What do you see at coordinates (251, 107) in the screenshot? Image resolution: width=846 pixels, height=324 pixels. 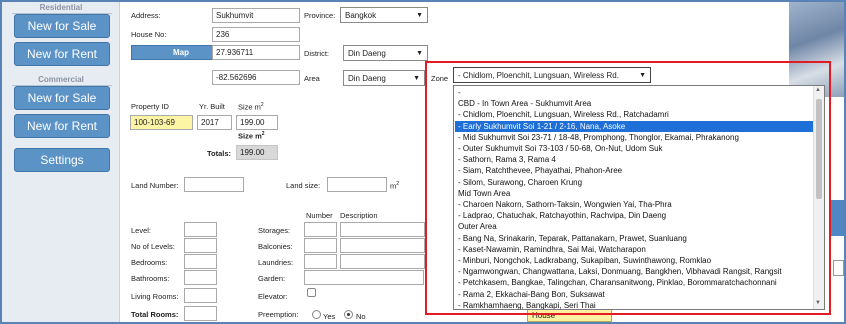 I see `size-label: Size m2` at bounding box center [251, 107].